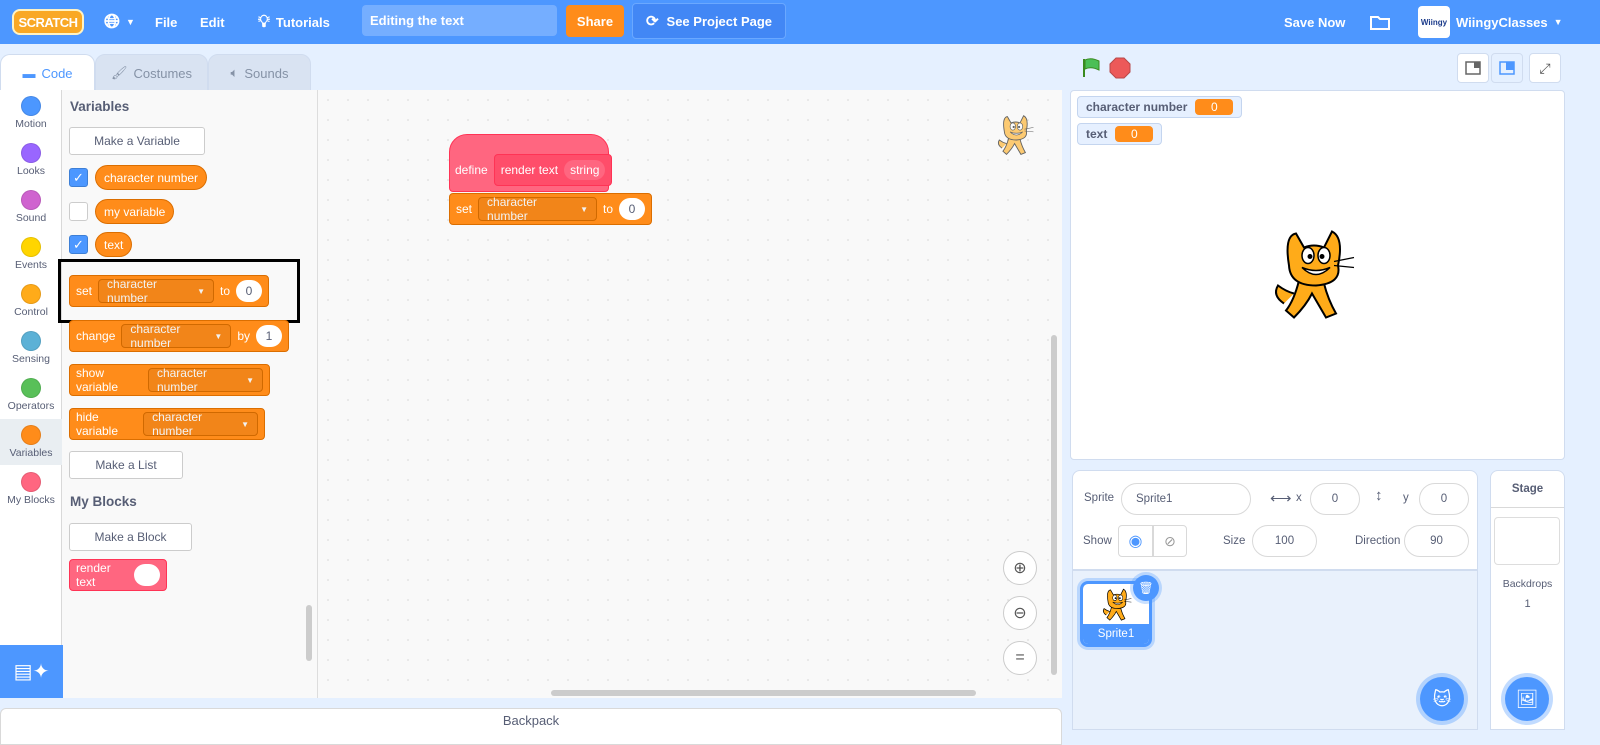 This screenshot has width=1600, height=745. Describe the element at coordinates (137, 141) in the screenshot. I see `make-variable-button: Make a Variable` at that location.